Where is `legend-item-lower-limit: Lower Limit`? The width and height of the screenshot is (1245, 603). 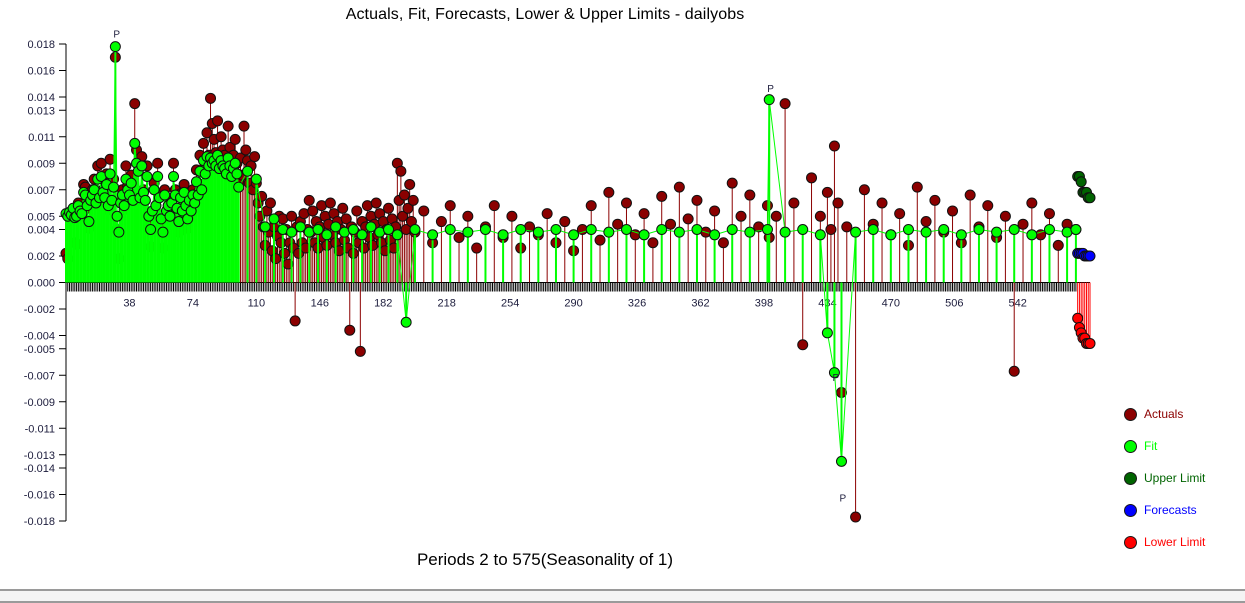
legend-item-lower-limit: Lower Limit is located at coordinates (1184, 542).